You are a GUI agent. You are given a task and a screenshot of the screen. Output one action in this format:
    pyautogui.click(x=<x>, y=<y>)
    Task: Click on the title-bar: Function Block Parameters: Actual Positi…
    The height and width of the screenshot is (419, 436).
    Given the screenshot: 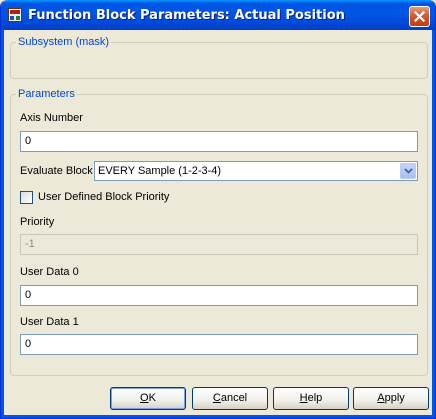 What is the action you would take?
    pyautogui.click(x=218, y=15)
    